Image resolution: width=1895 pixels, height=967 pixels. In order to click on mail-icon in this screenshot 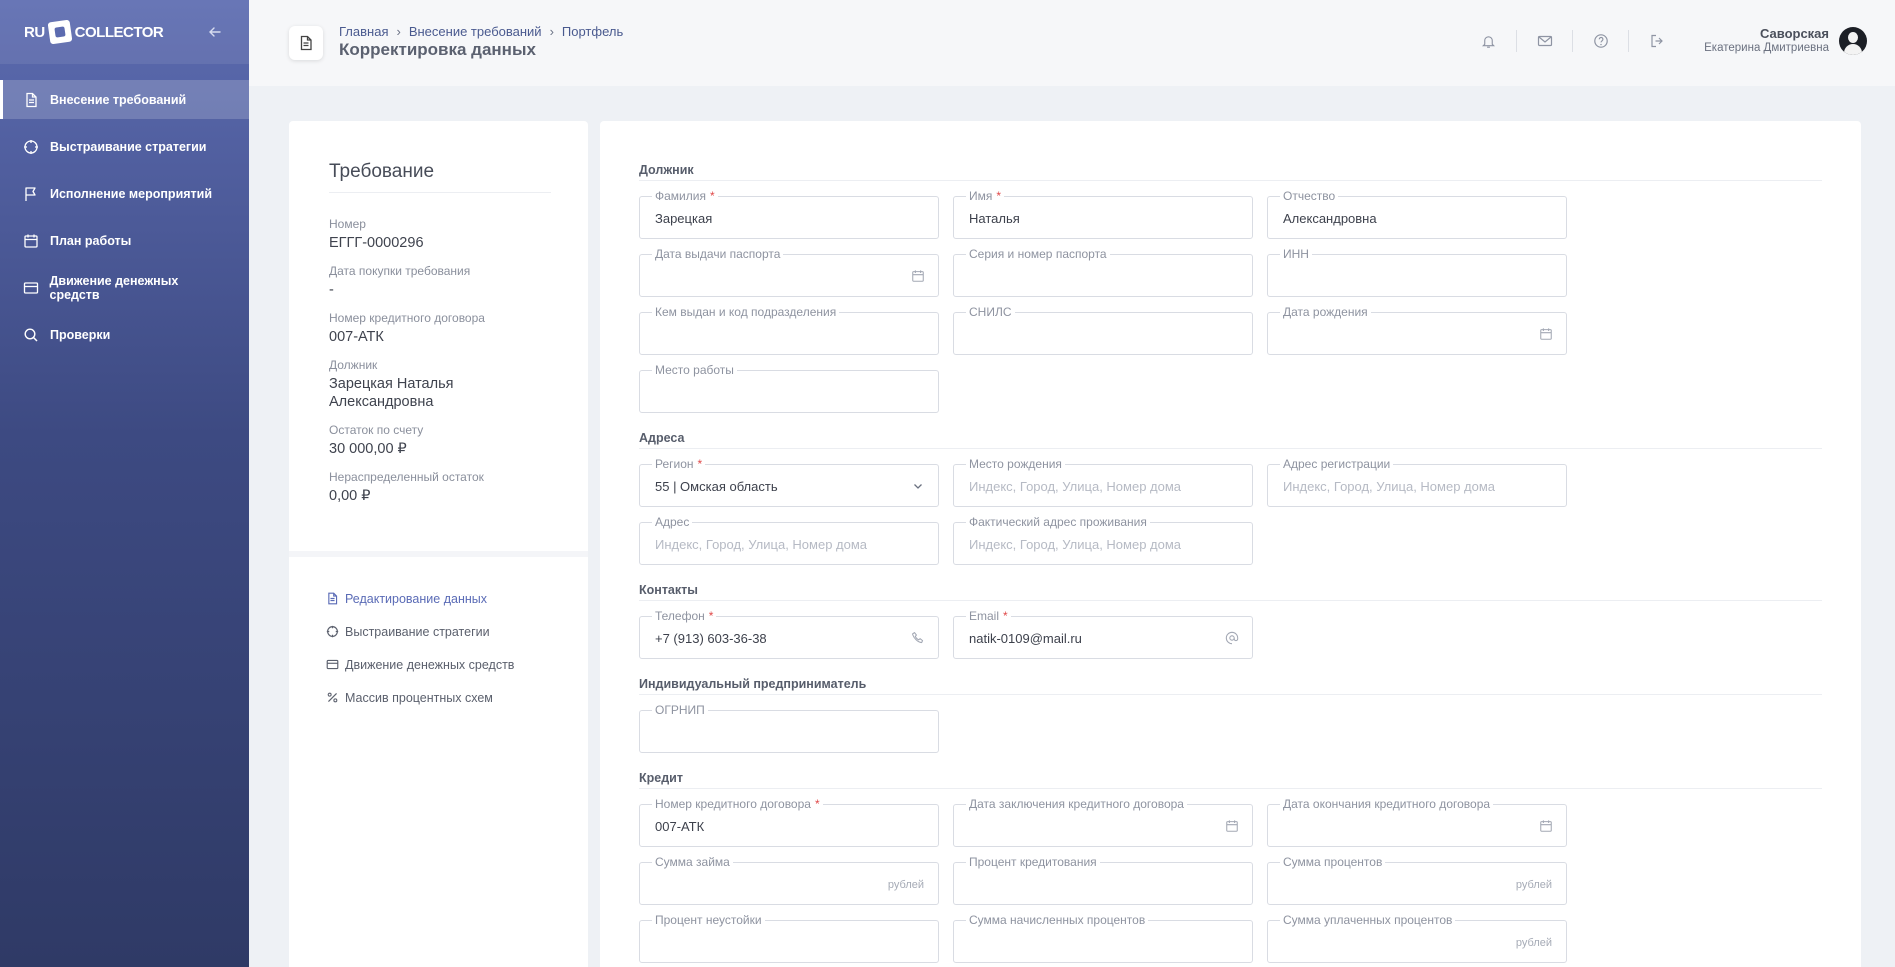, I will do `click(1544, 41)`.